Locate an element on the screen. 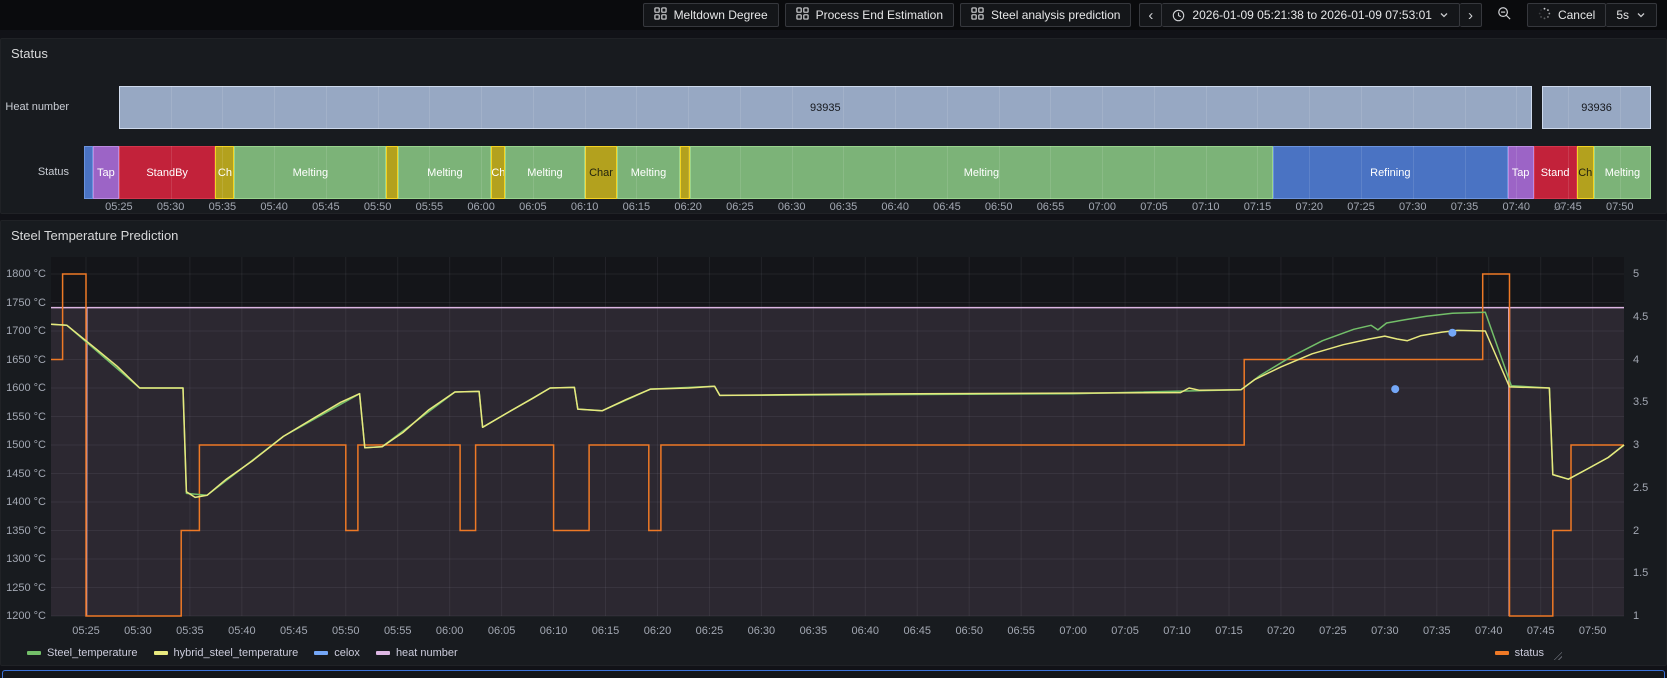  status-segment-label: Refining is located at coordinates (1390, 172).